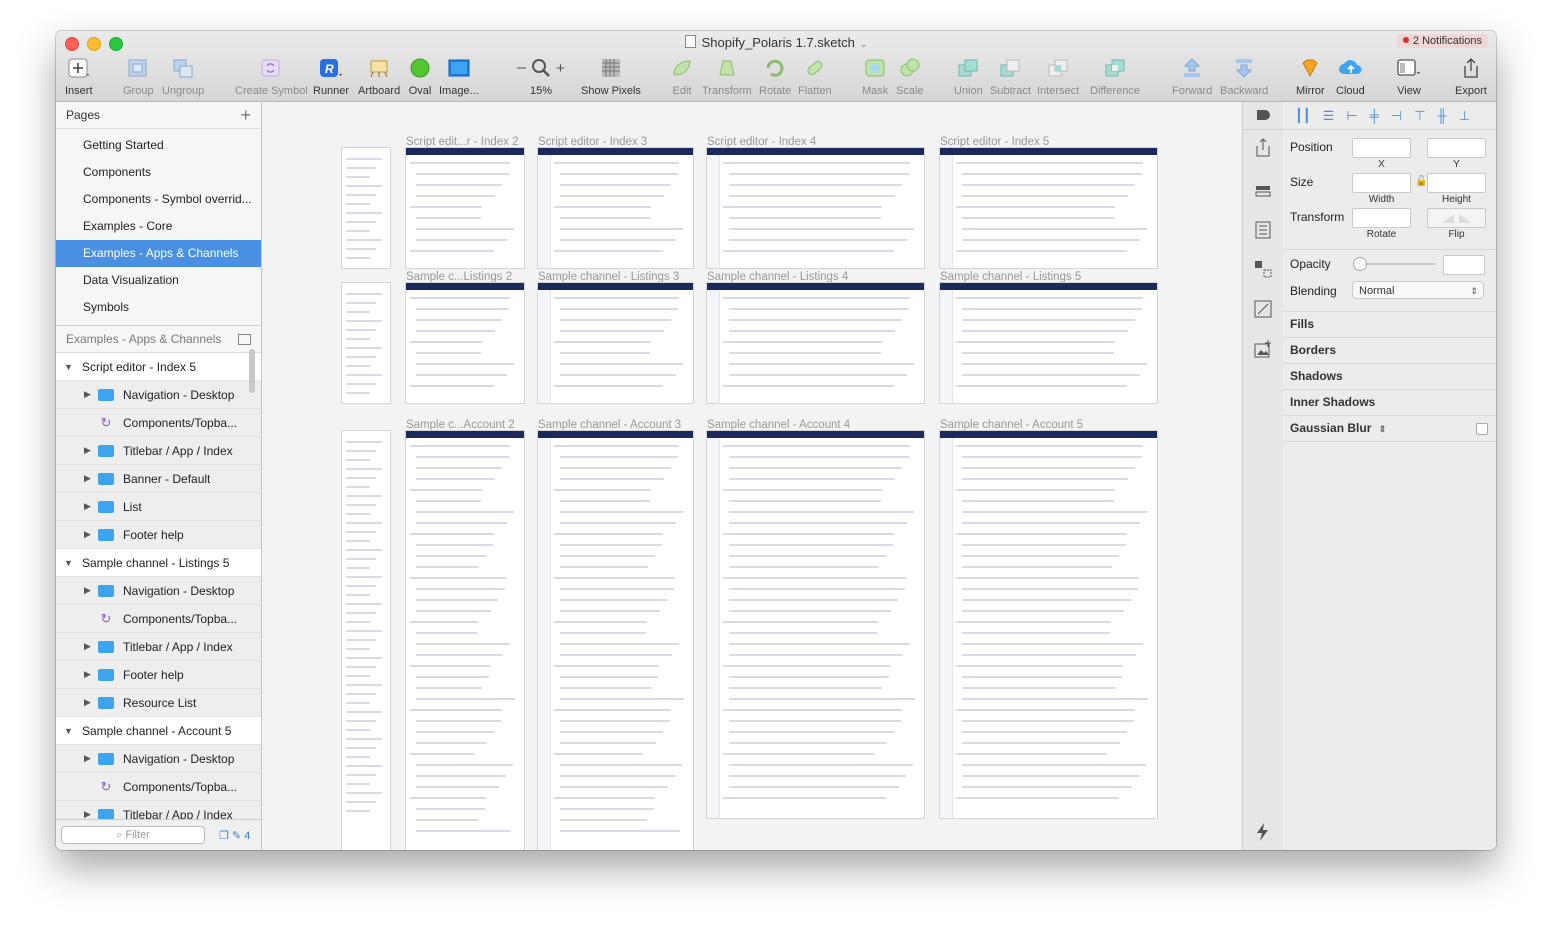  I want to click on height-input, so click(1456, 183).